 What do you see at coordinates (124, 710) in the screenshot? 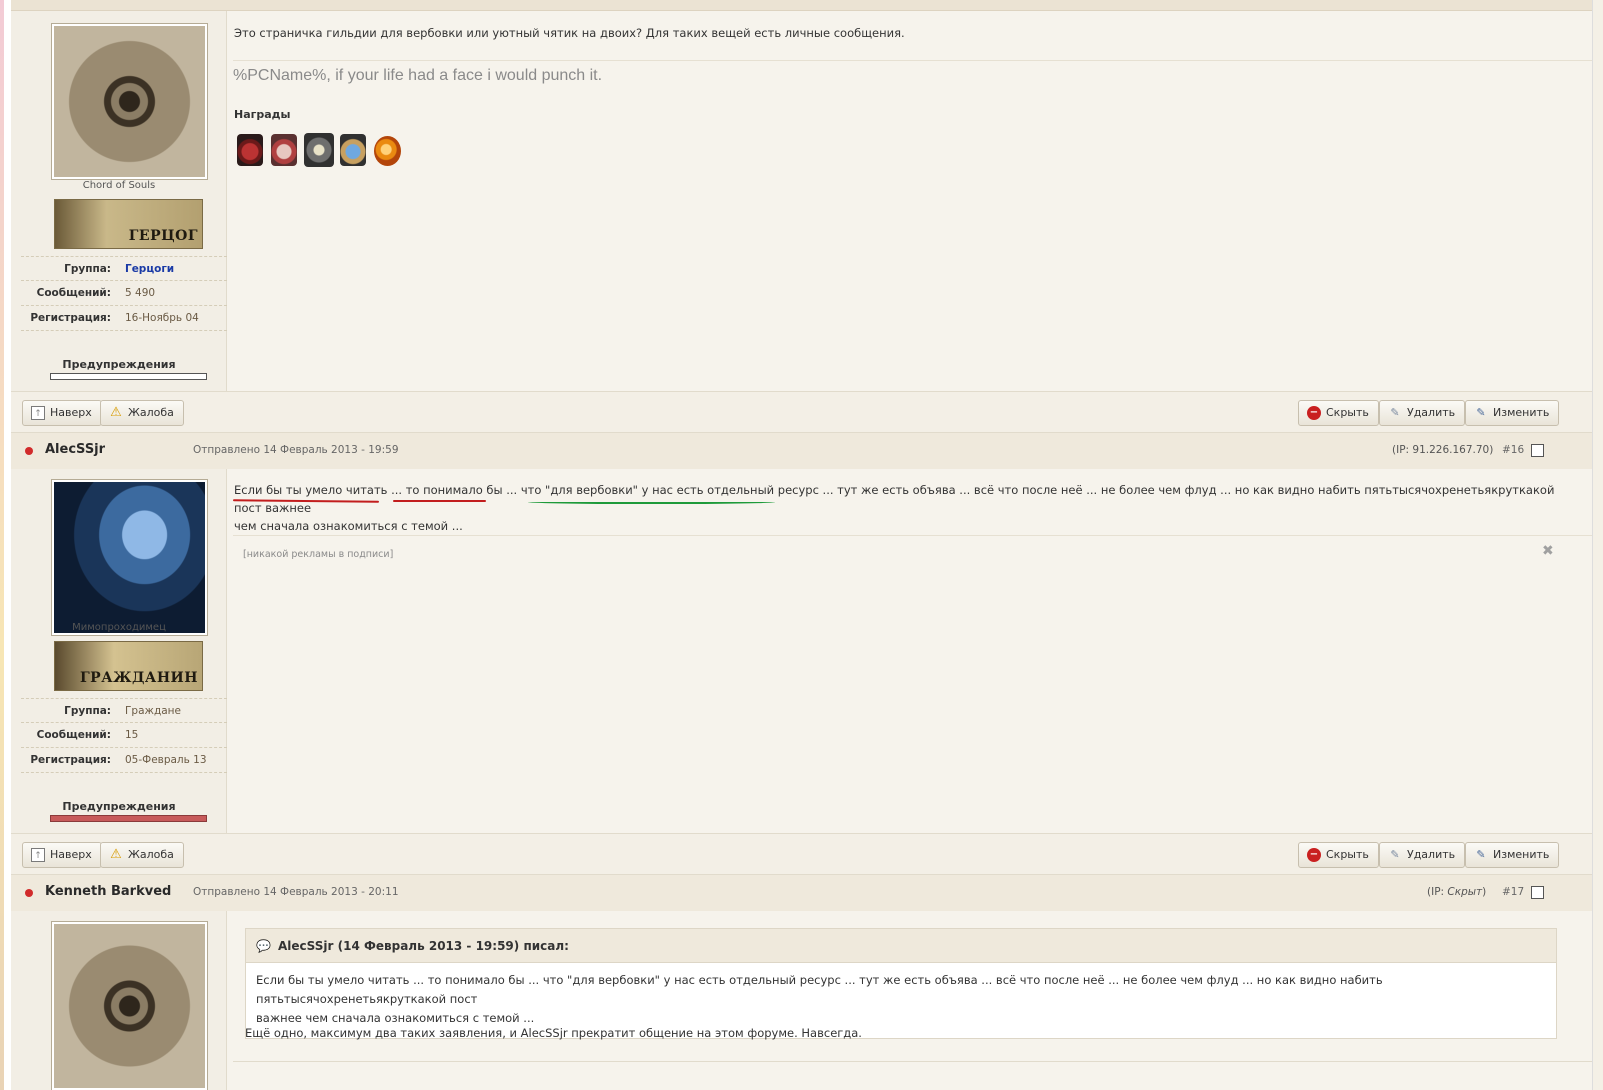
I see `post2-group-row: Группа: Граждане` at bounding box center [124, 710].